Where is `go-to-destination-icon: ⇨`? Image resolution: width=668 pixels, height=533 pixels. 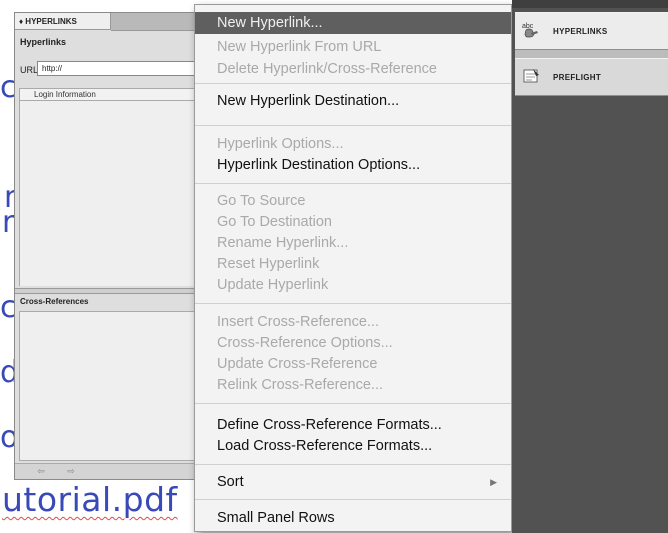 go-to-destination-icon: ⇨ is located at coordinates (71, 471).